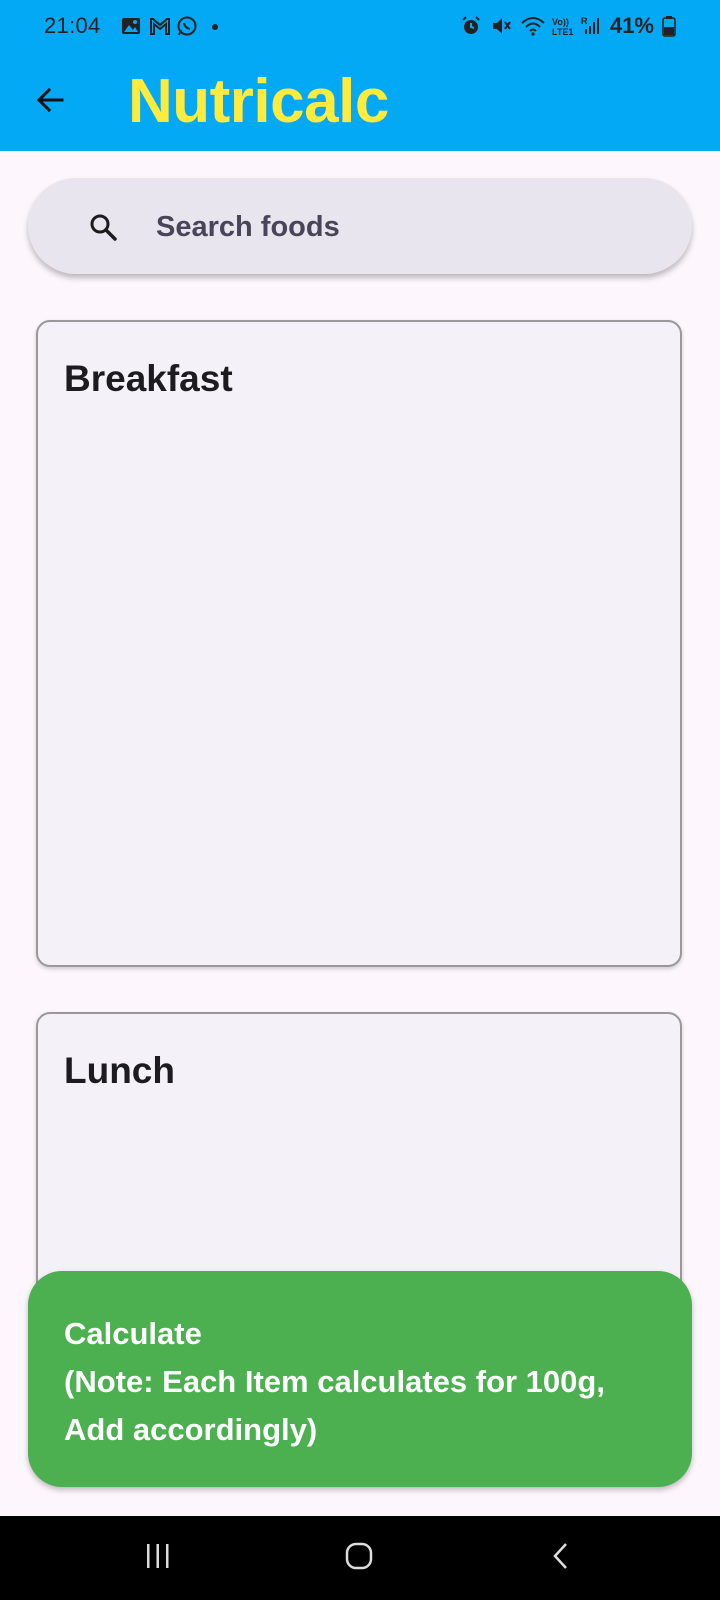 This screenshot has height=1600, width=720. What do you see at coordinates (501, 26) in the screenshot?
I see `mute-icon` at bounding box center [501, 26].